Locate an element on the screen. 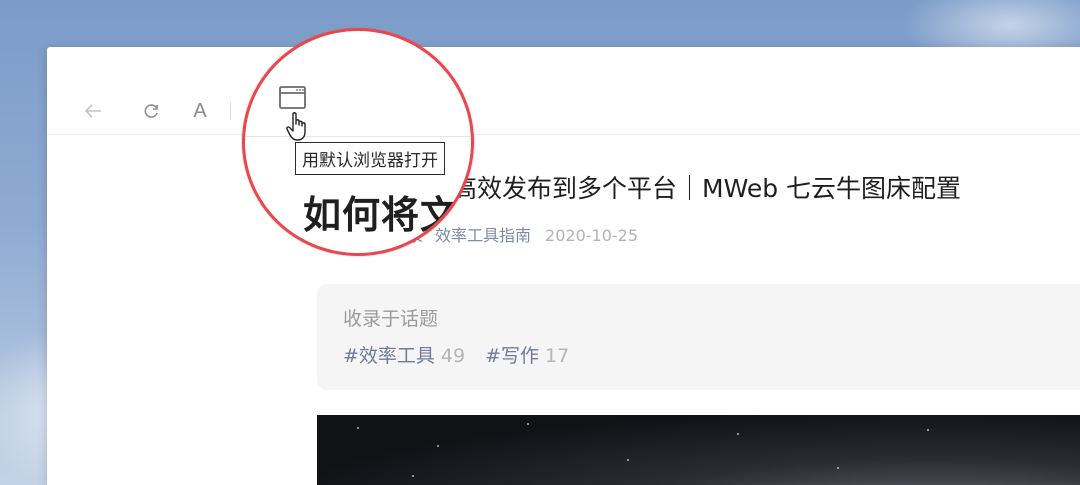 This screenshot has height=485, width=1080. font-size-button: A is located at coordinates (200, 111).